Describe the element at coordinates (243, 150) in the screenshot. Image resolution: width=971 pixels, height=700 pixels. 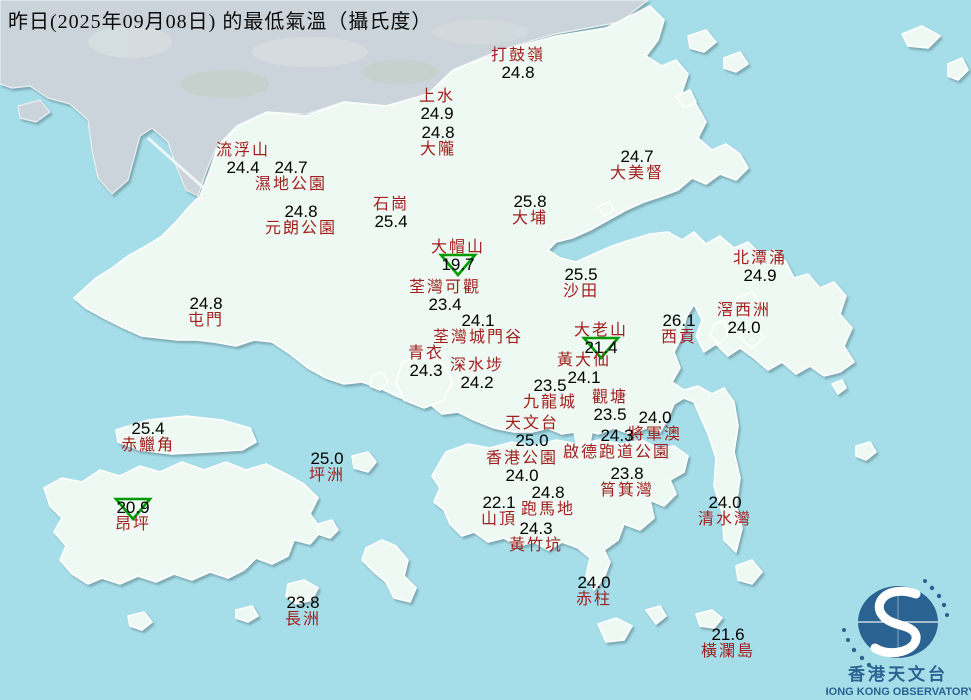
I see `station-label: 流浮山` at that location.